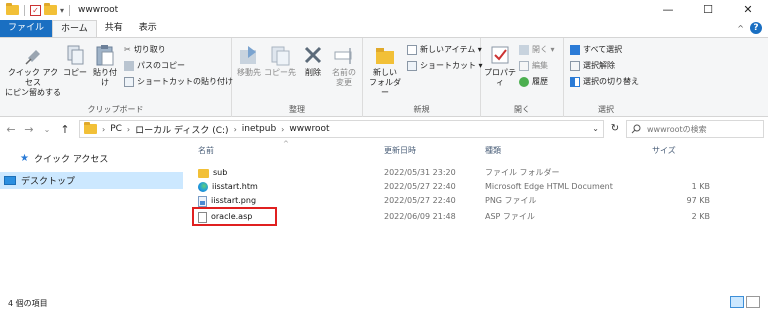  What do you see at coordinates (116, 129) in the screenshot?
I see `breadcrumb-pc: PC` at bounding box center [116, 129].